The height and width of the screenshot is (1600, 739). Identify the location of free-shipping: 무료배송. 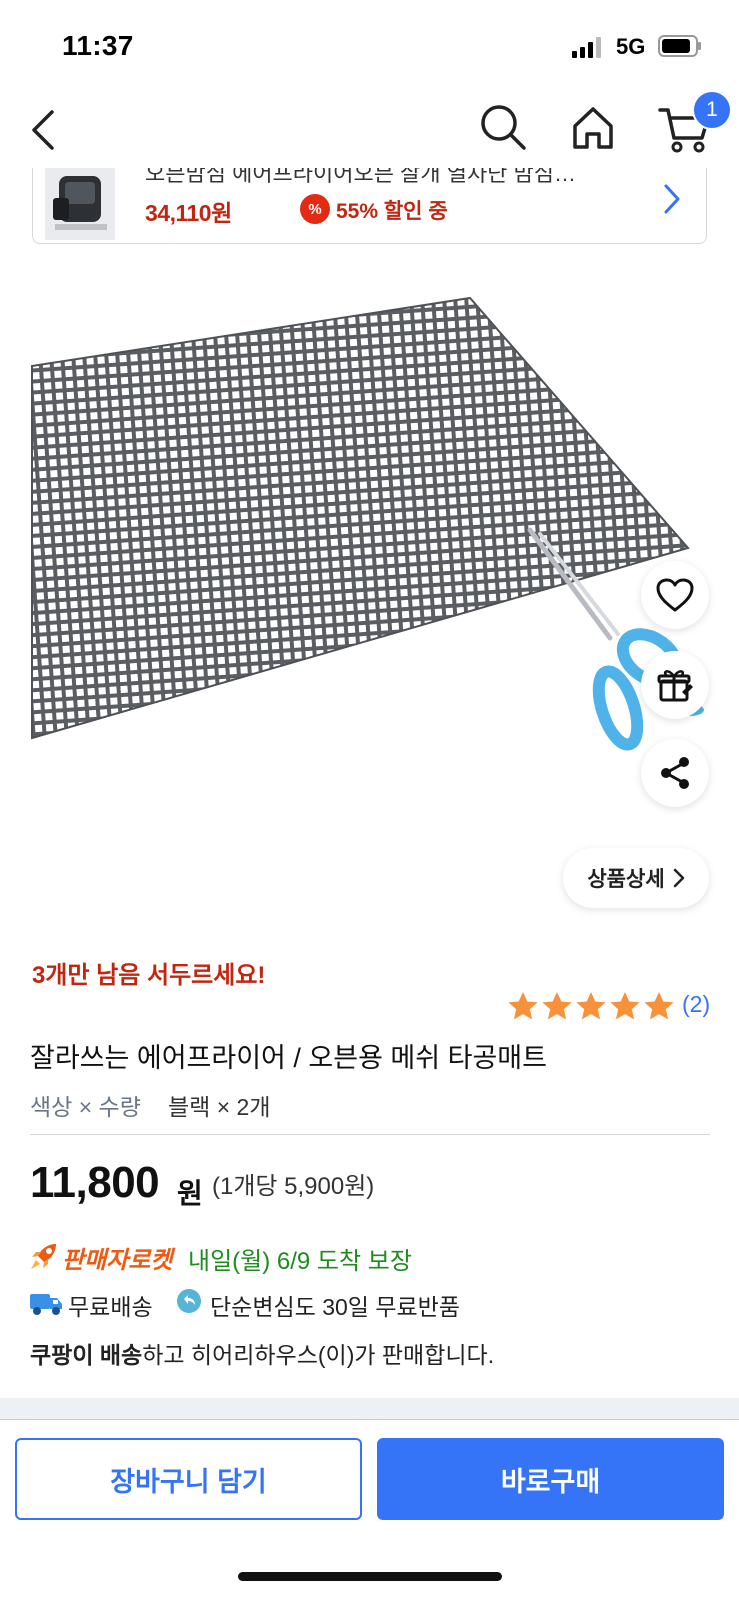
(110, 1307).